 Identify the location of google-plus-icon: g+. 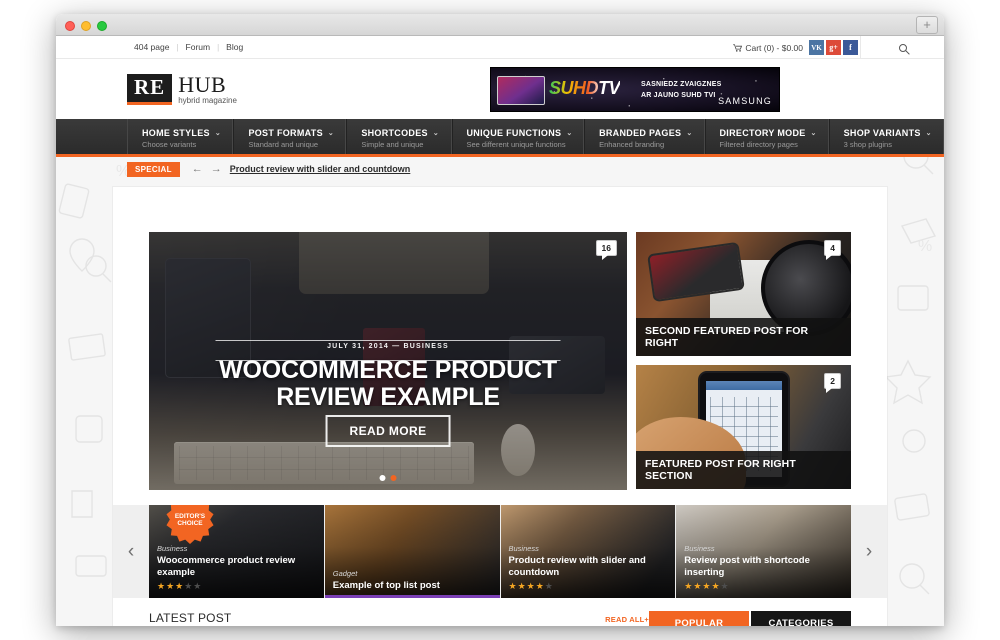
(833, 47).